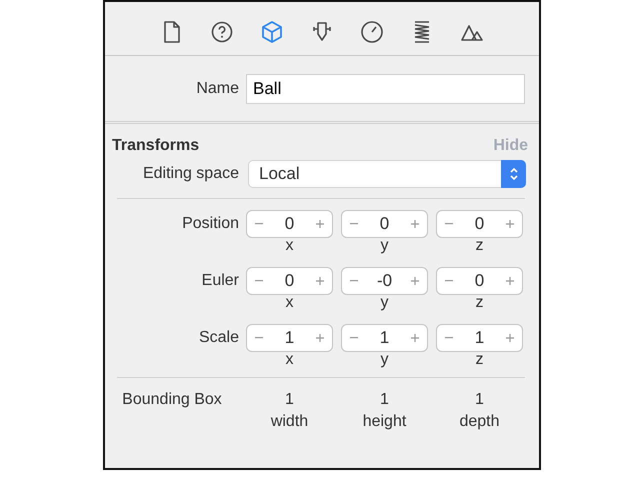 The height and width of the screenshot is (478, 644). I want to click on editing-space-select: Local, so click(387, 174).